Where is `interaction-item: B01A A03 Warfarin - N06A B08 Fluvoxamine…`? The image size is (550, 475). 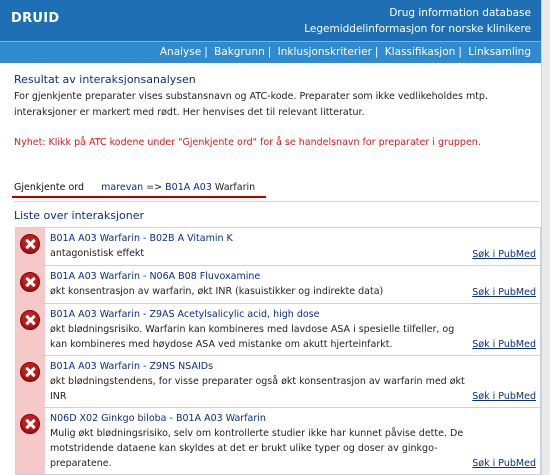 interaction-item: B01A A03 Warfarin - N06A B08 Fluvoxamine… is located at coordinates (278, 285).